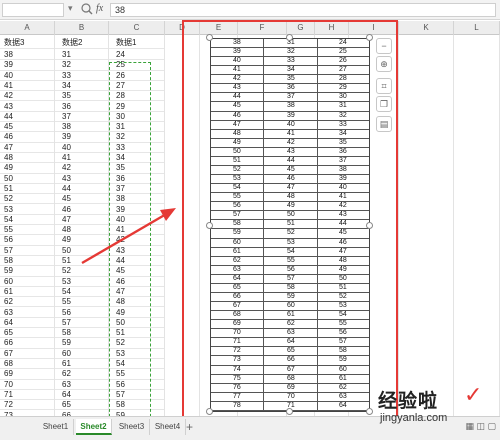  Describe the element at coordinates (8, 240) in the screenshot. I see `cell: 56` at that location.